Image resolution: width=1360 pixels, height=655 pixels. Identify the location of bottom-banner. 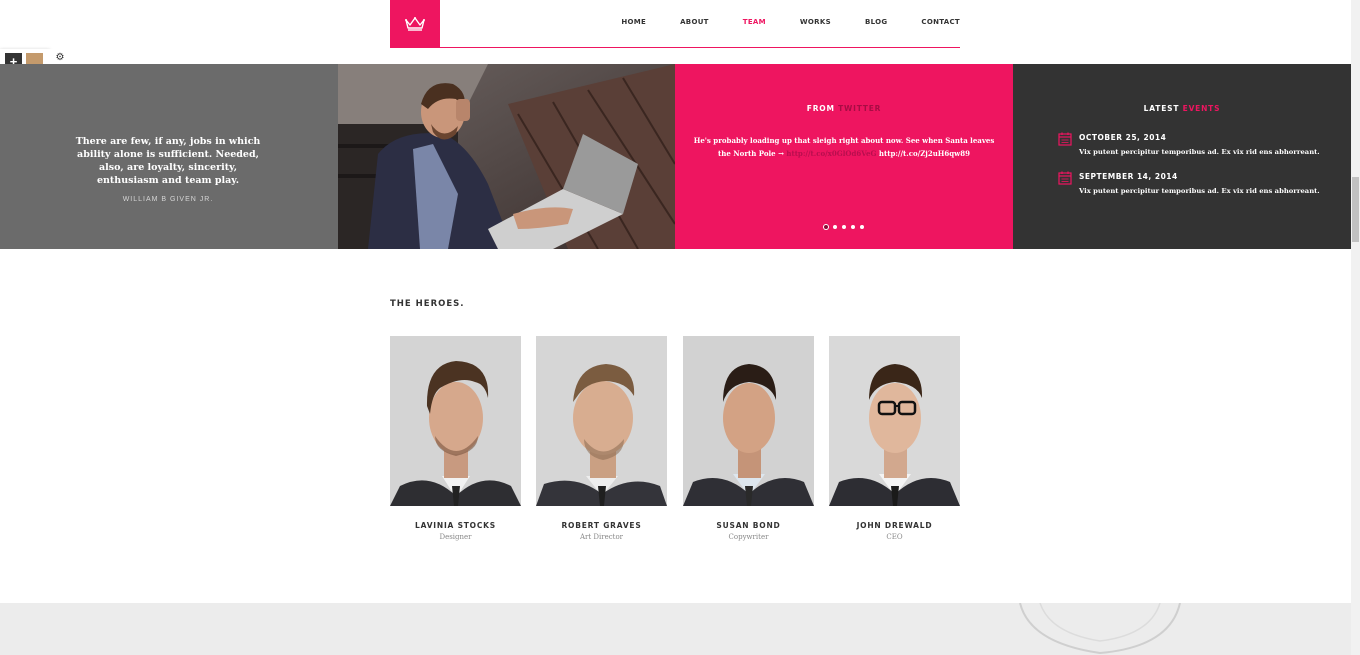
(675, 629).